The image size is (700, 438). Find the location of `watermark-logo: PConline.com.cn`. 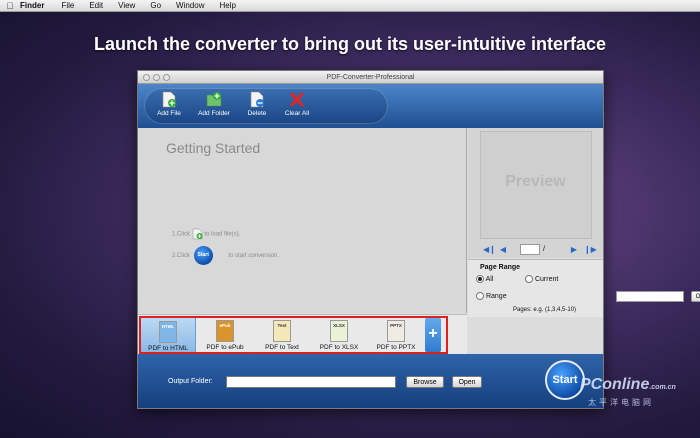

watermark-logo: PConline.com.cn is located at coordinates (628, 385).